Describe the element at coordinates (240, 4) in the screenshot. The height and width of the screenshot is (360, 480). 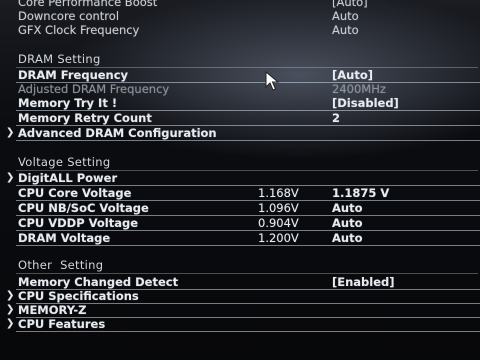
I see `setting-row-core-performance-boost: Core Performance Boost [Auto]` at that location.